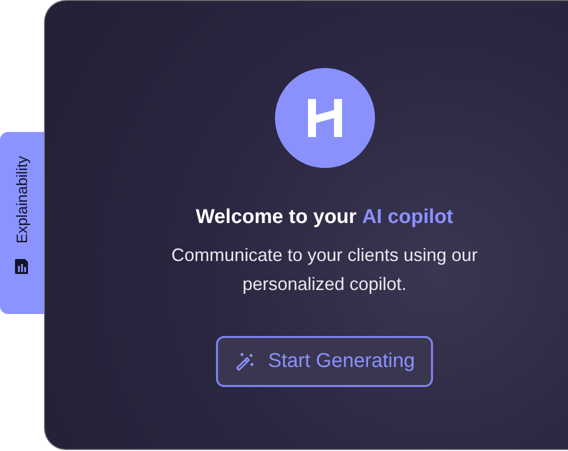  Describe the element at coordinates (324, 361) in the screenshot. I see `start-generating-button: Start Generating` at that location.